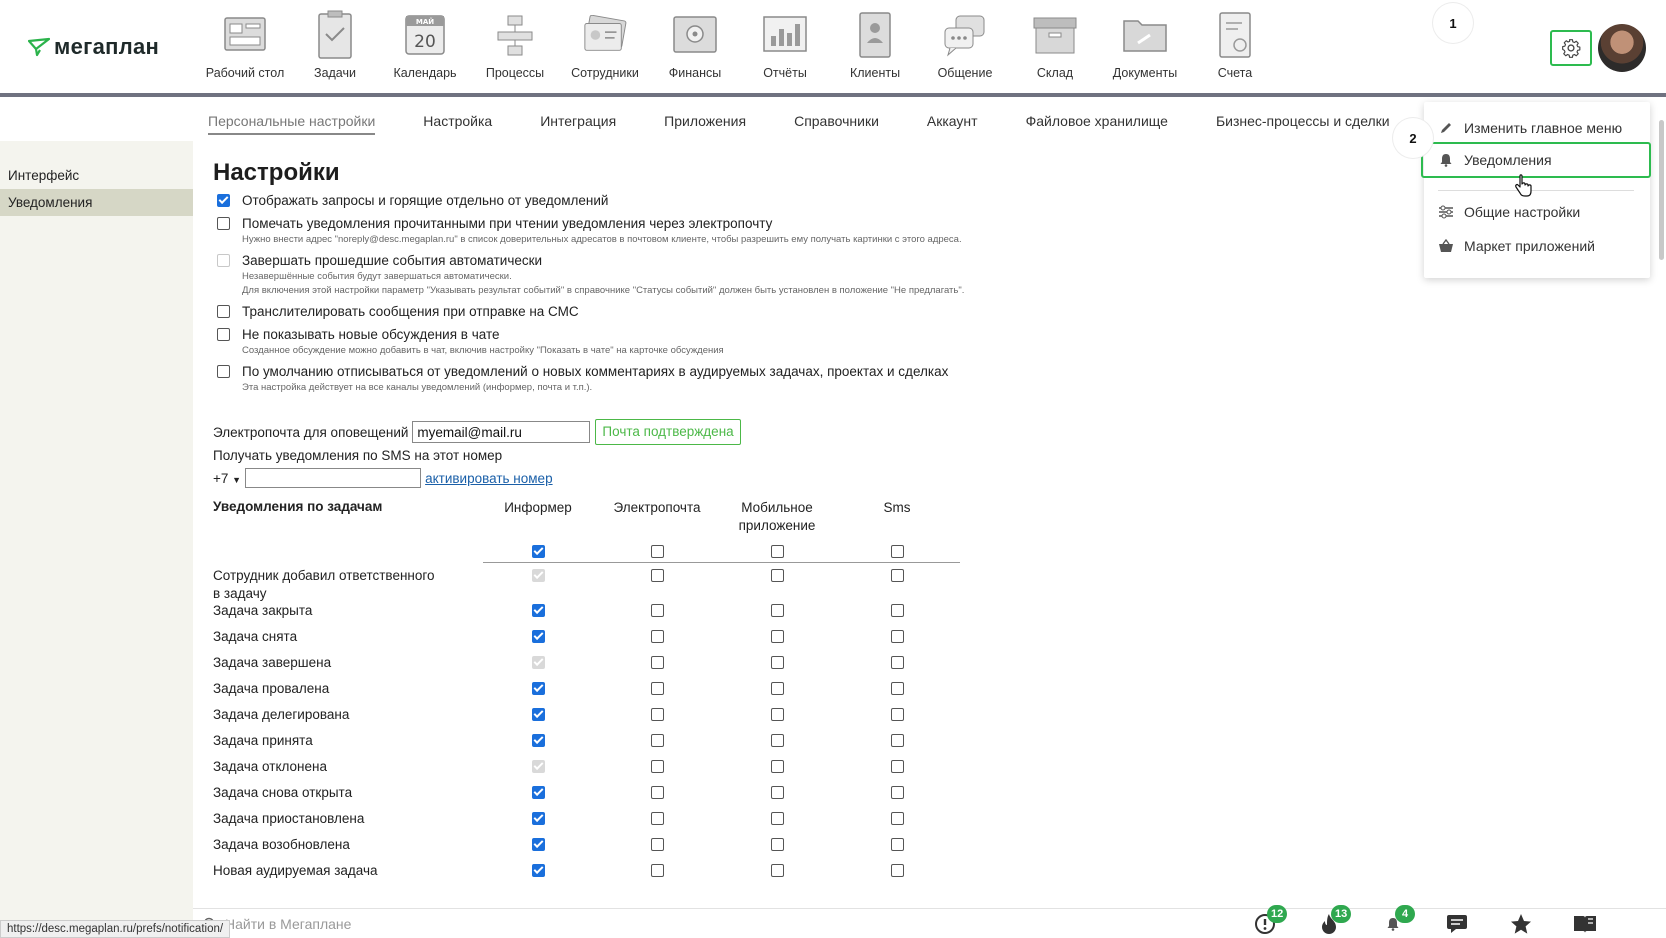 Image resolution: width=1666 pixels, height=938 pixels. Describe the element at coordinates (1235, 44) in the screenshot. I see `module-invoice: Счета` at that location.